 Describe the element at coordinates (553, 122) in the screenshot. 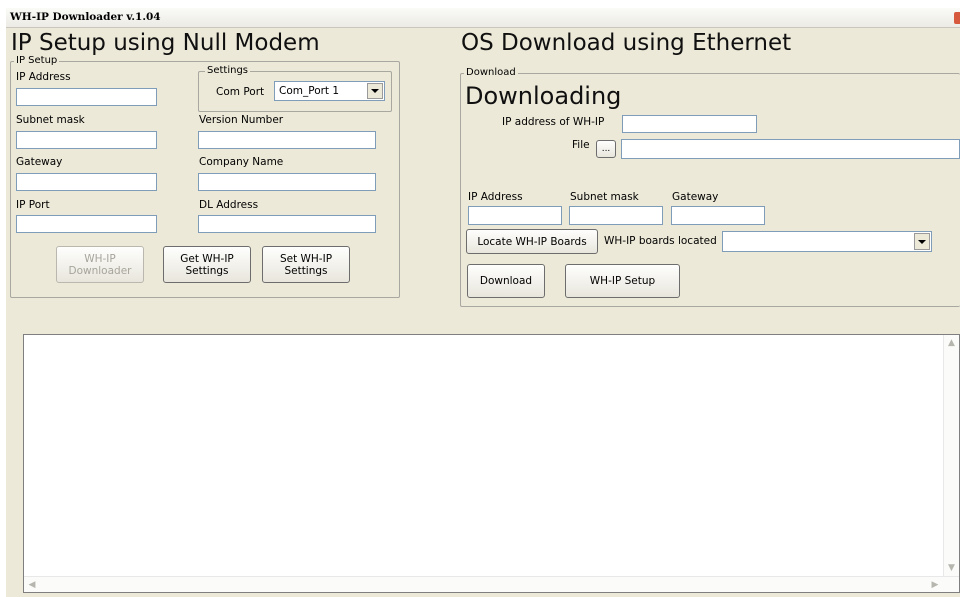

I see `wh-ip-address-label: IP address of WH-IP` at that location.